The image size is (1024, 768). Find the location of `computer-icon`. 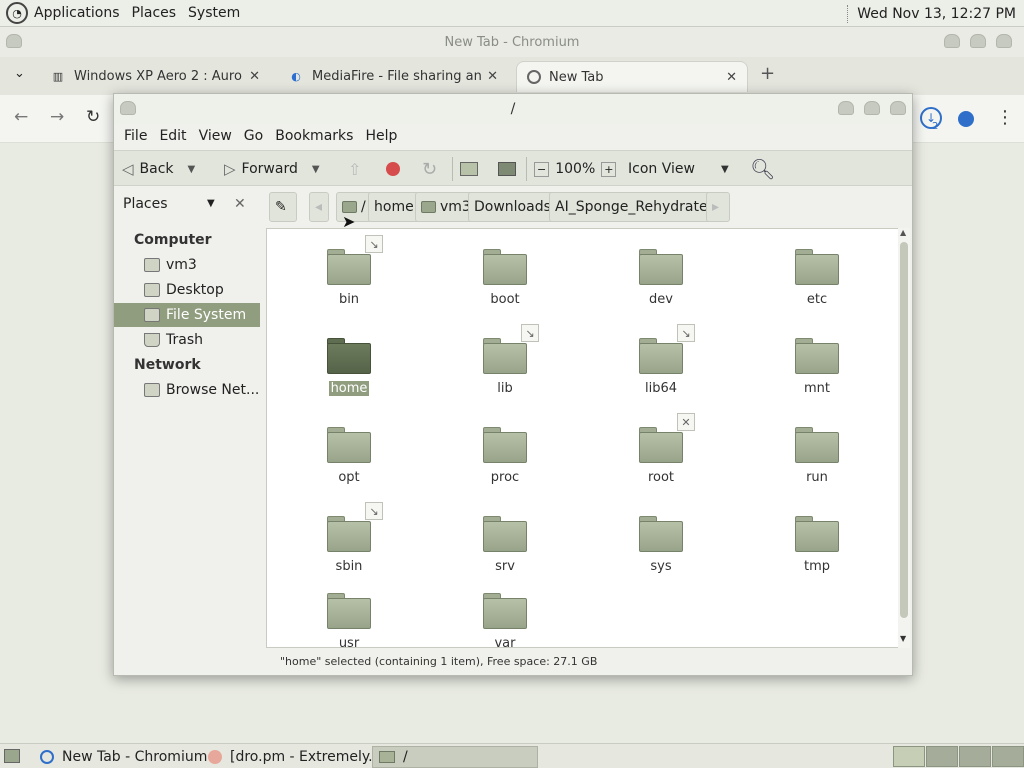

computer-icon is located at coordinates (507, 169).